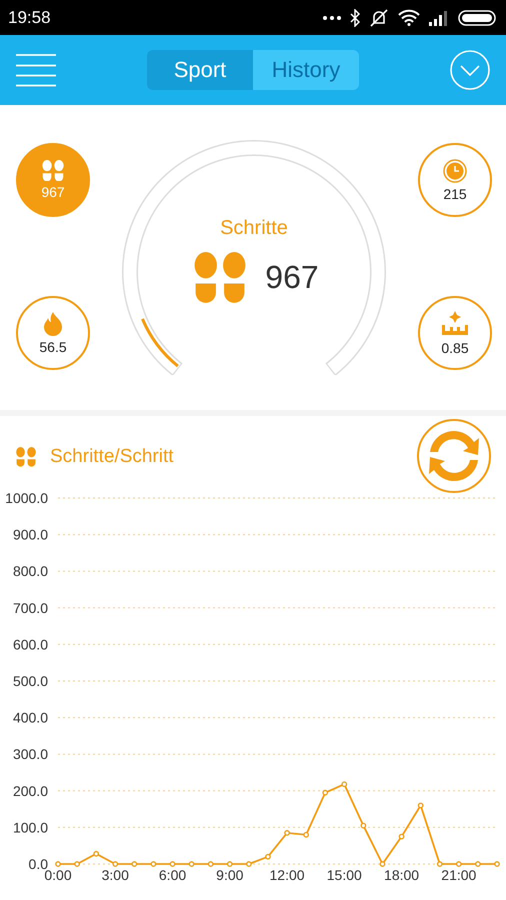  Describe the element at coordinates (409, 17) in the screenshot. I see `wifi-icon` at that location.